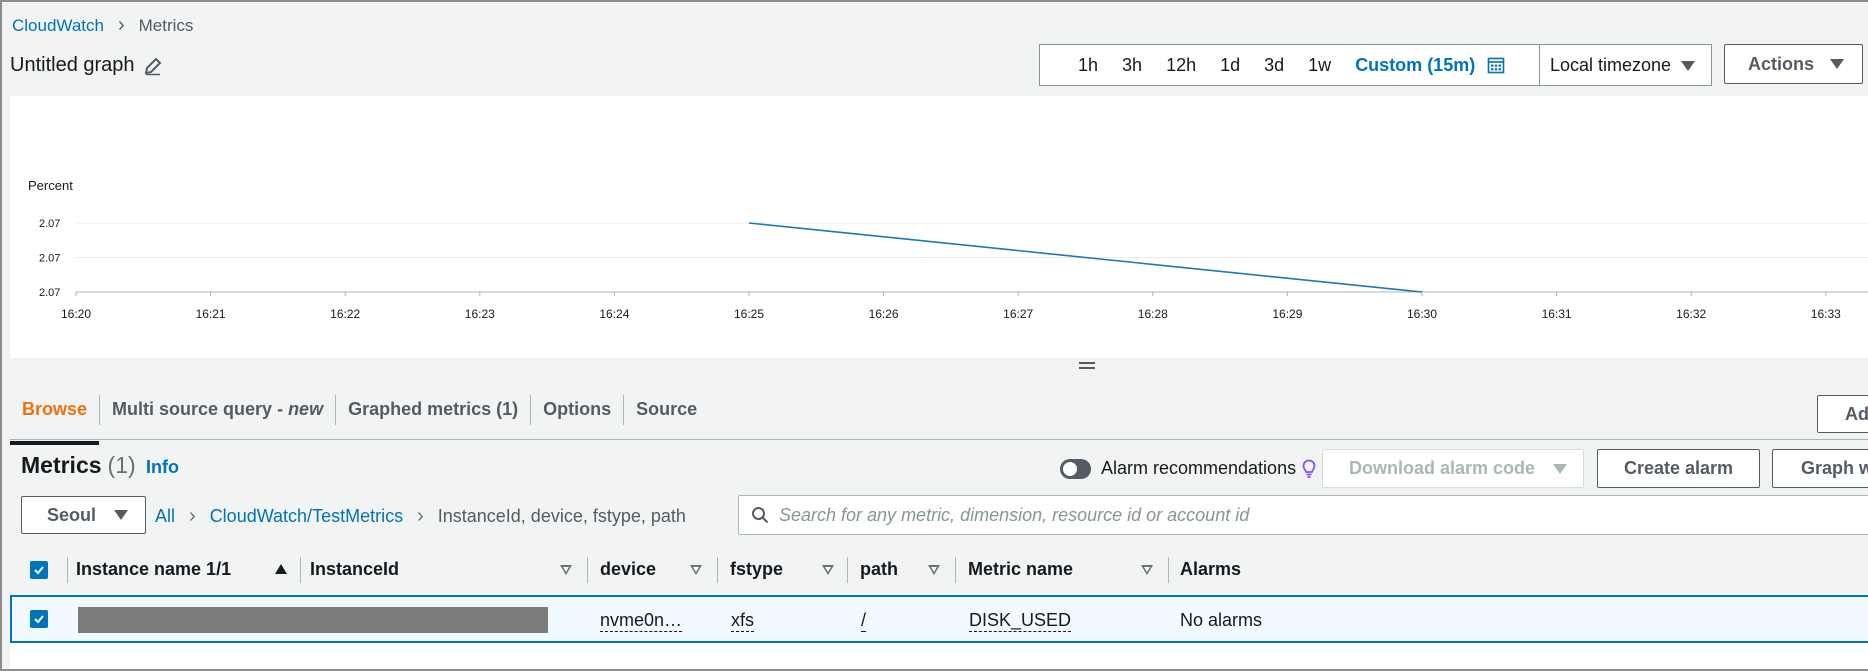 This screenshot has width=1868, height=671. Describe the element at coordinates (72, 65) in the screenshot. I see `graph-title: Untitled graph` at that location.